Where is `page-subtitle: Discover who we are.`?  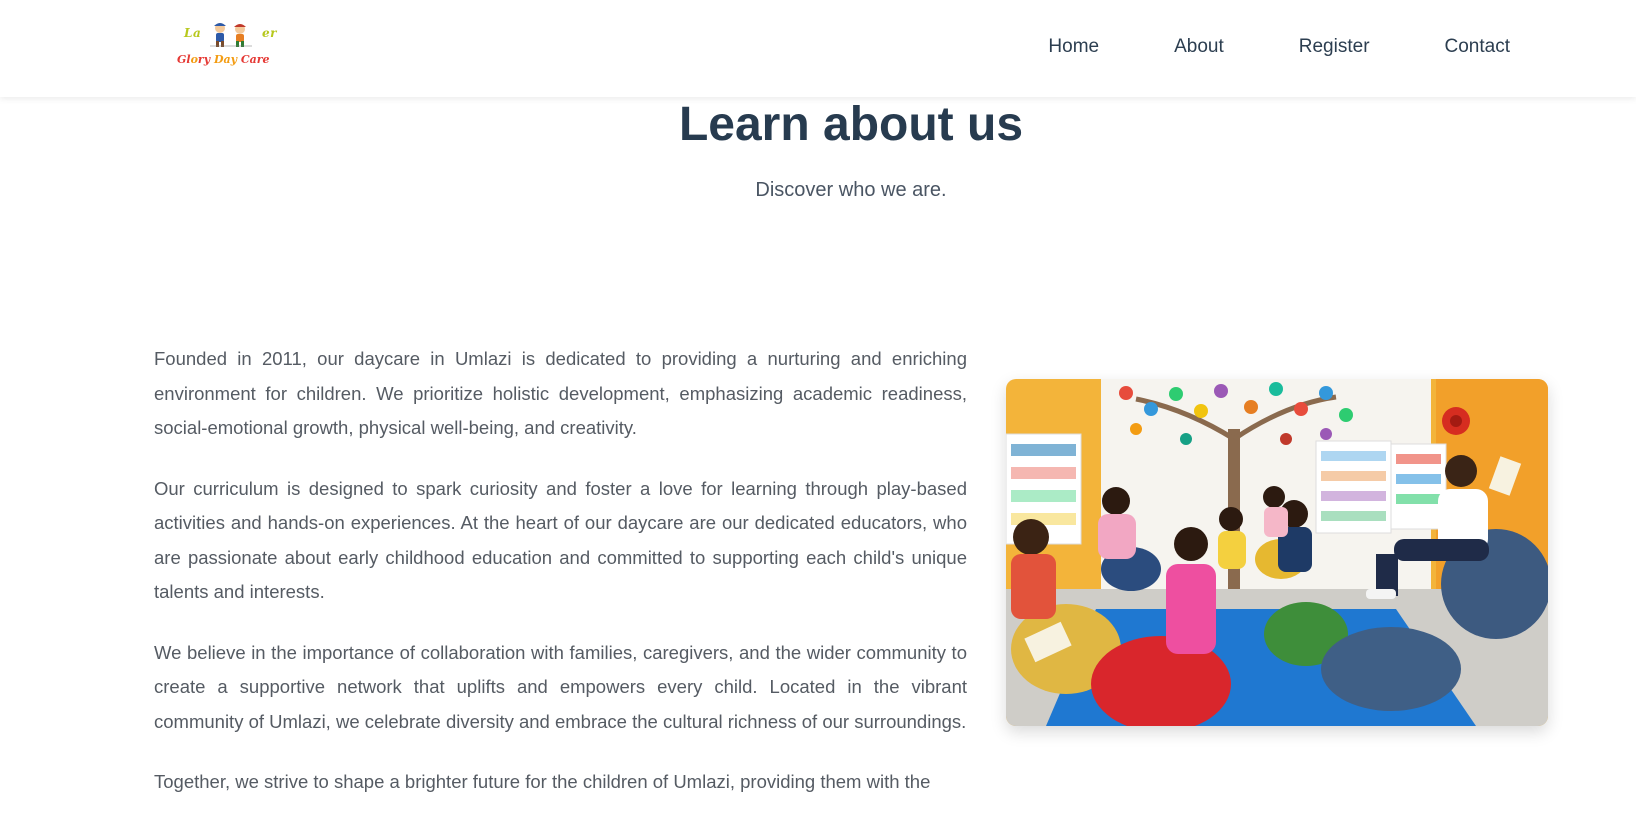 page-subtitle: Discover who we are. is located at coordinates (851, 190).